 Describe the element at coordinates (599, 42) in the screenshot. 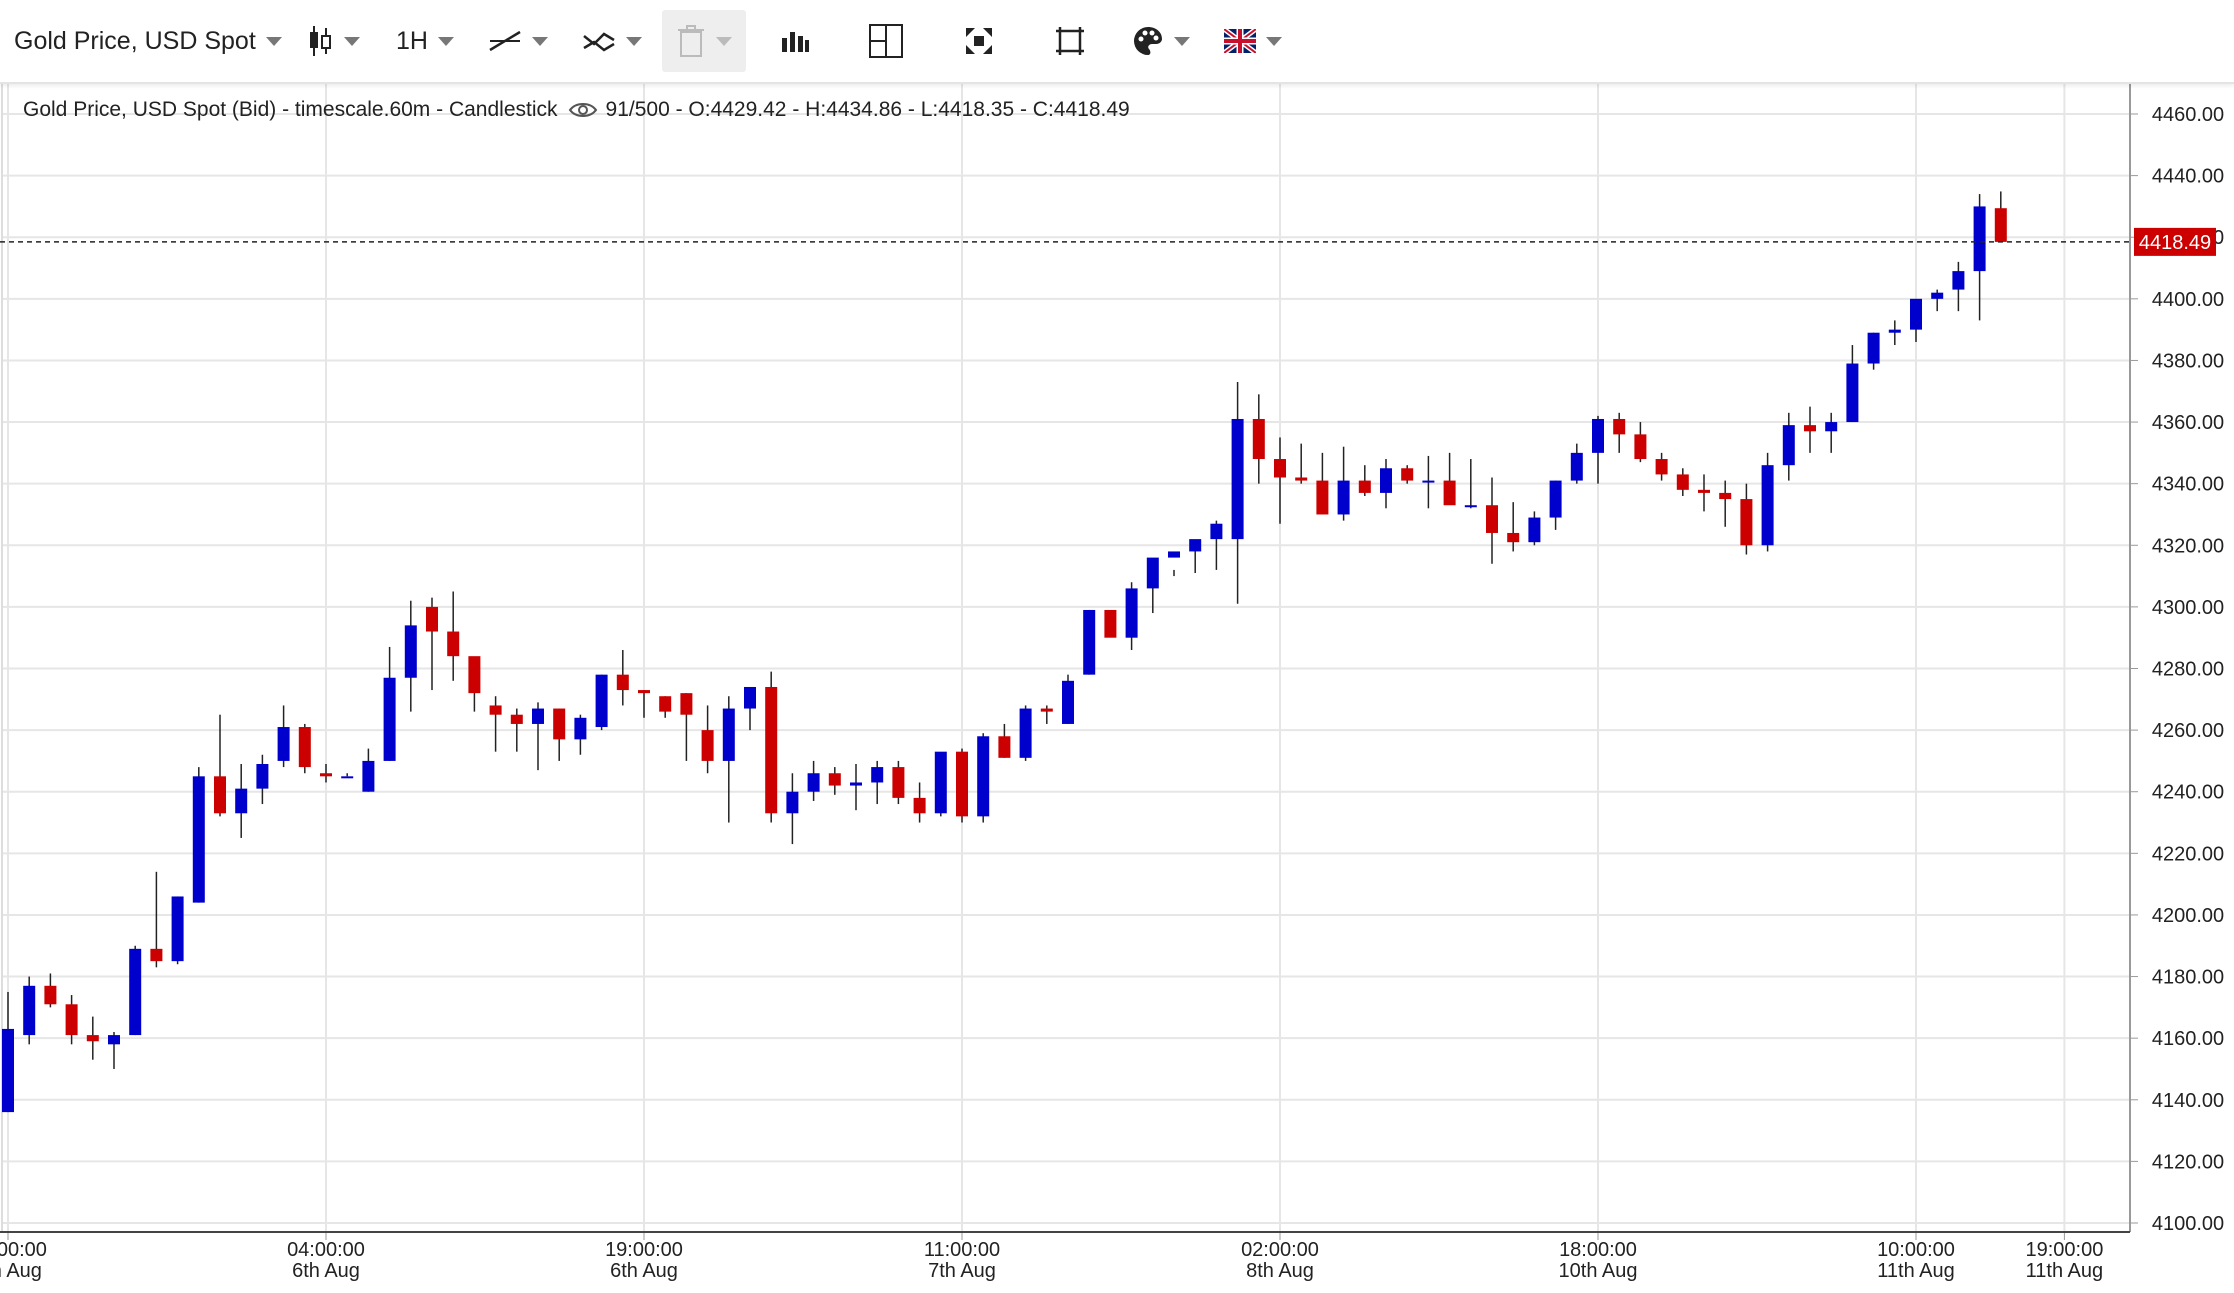

I see `indicator-icon` at that location.